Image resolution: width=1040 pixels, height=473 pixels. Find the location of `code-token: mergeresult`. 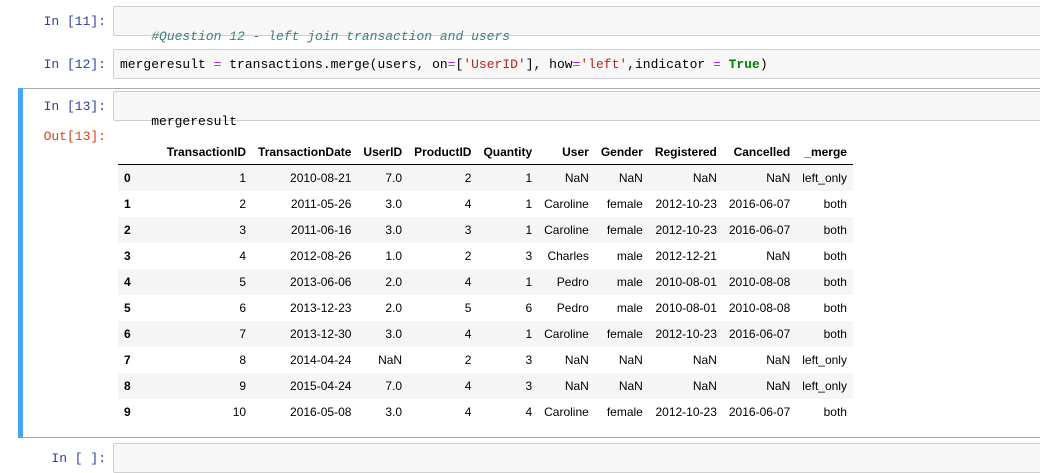

code-token: mergeresult is located at coordinates (167, 64).